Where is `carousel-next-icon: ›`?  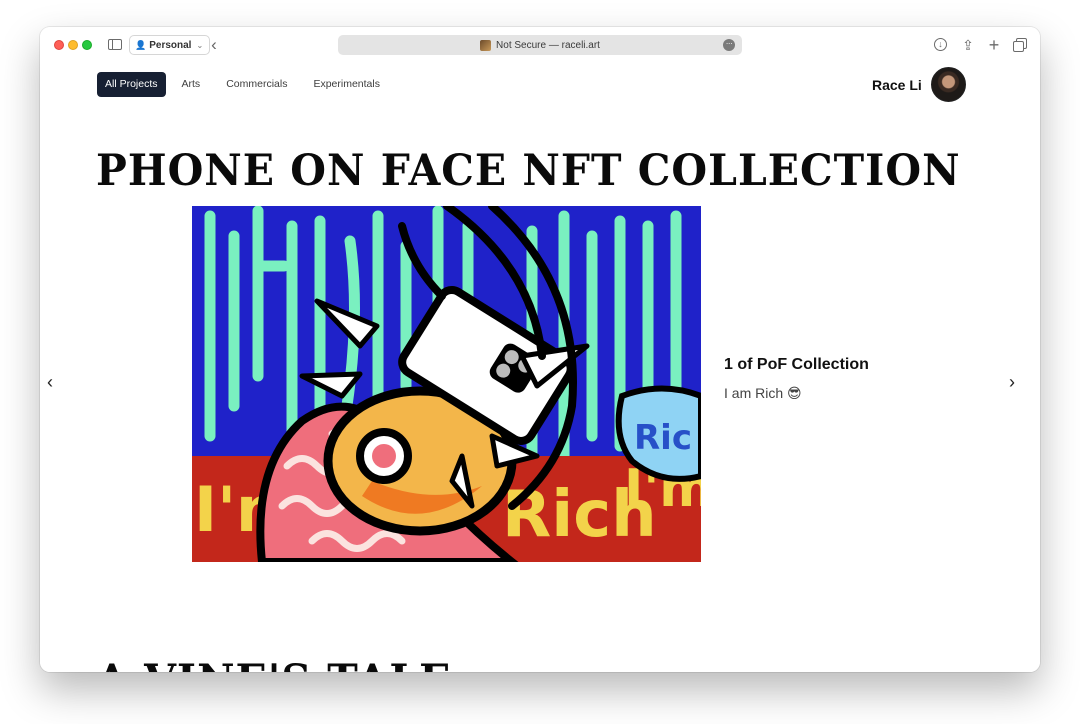 carousel-next-icon: › is located at coordinates (1012, 382).